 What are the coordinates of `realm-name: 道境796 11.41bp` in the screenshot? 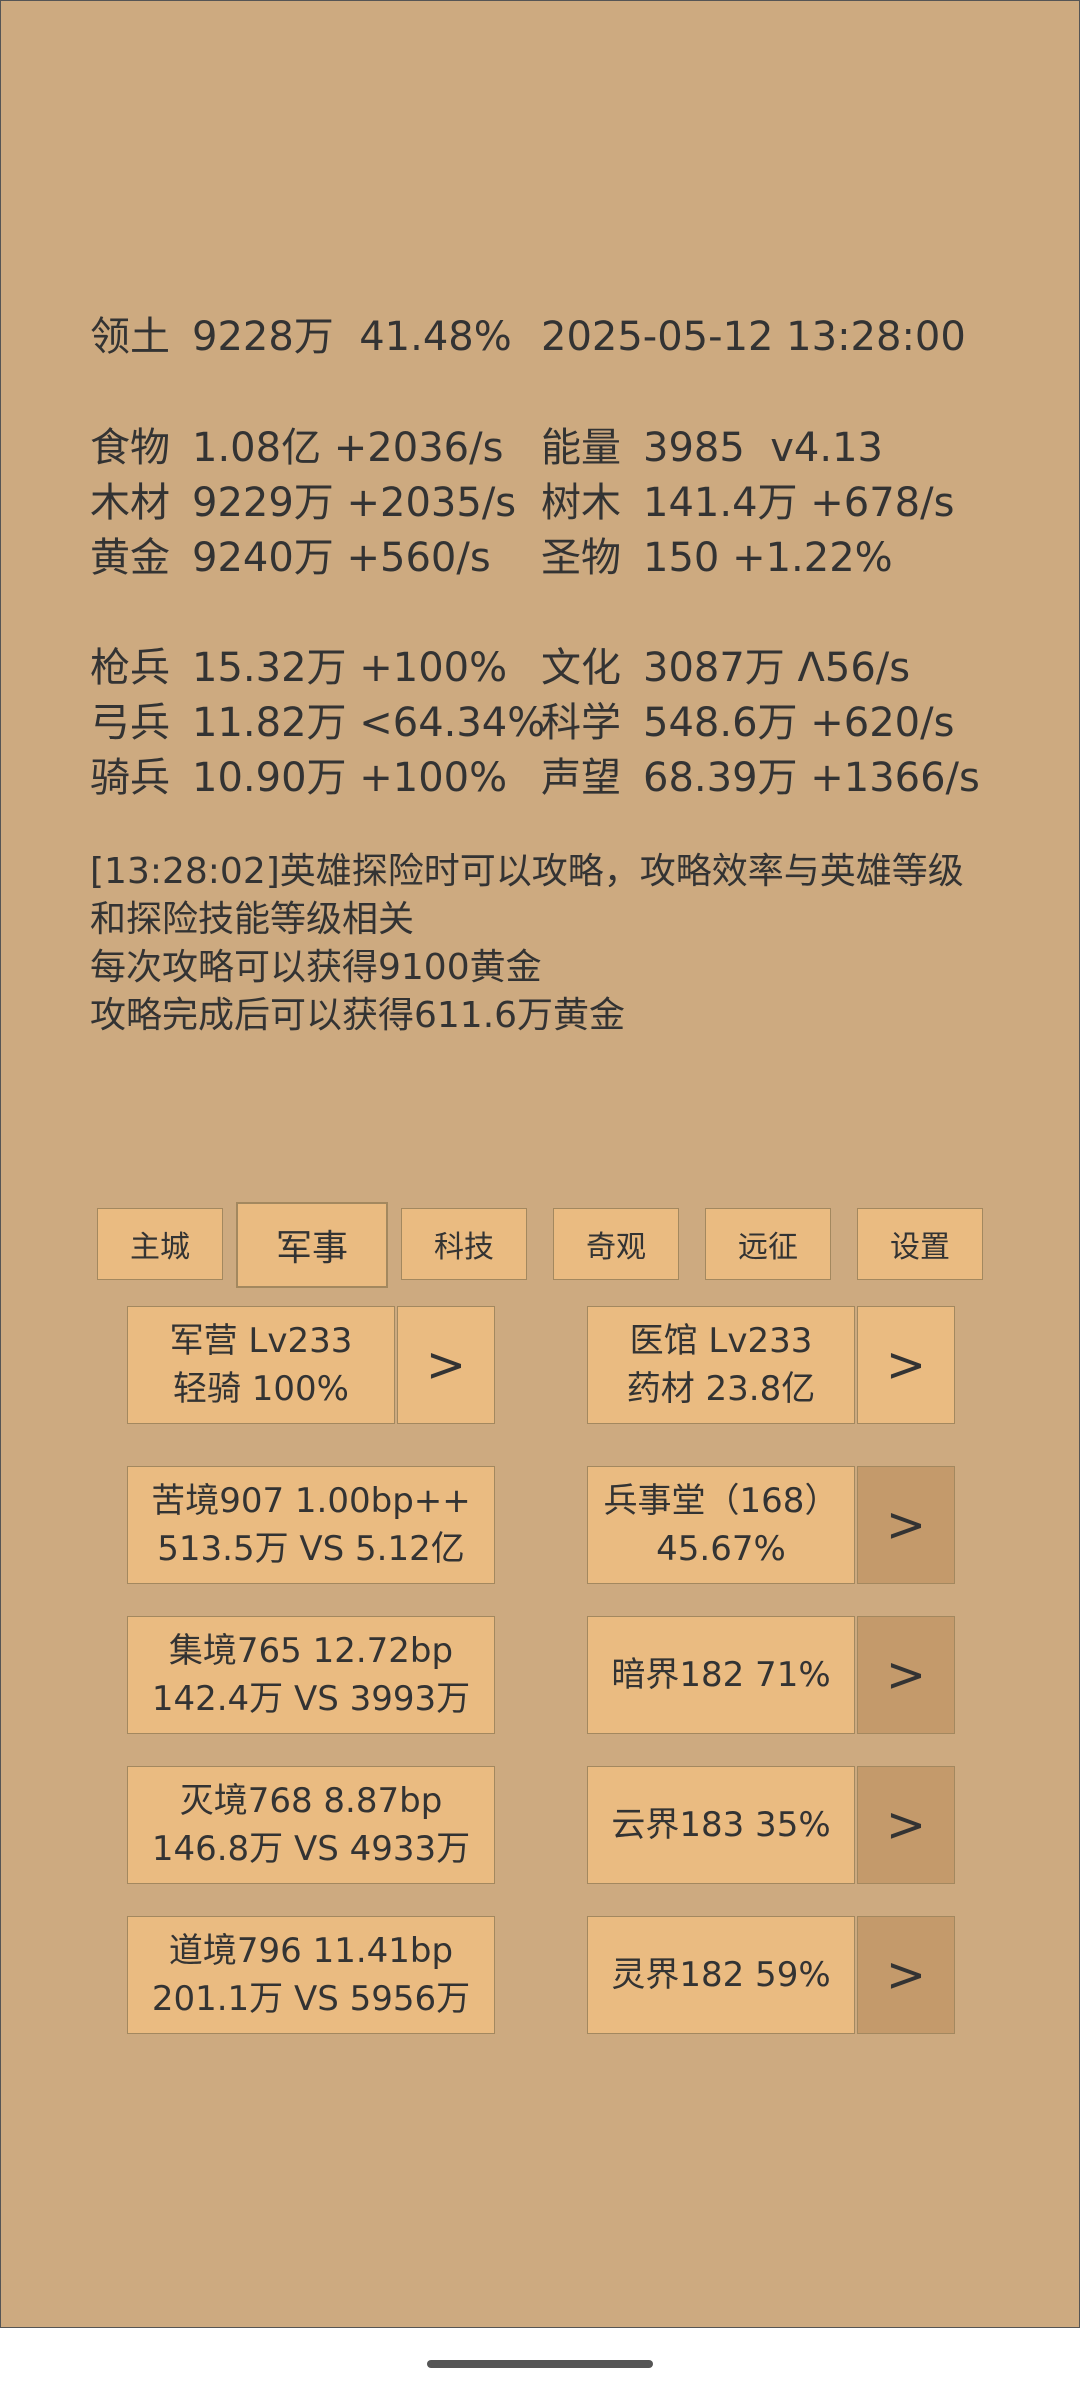 It's located at (311, 1951).